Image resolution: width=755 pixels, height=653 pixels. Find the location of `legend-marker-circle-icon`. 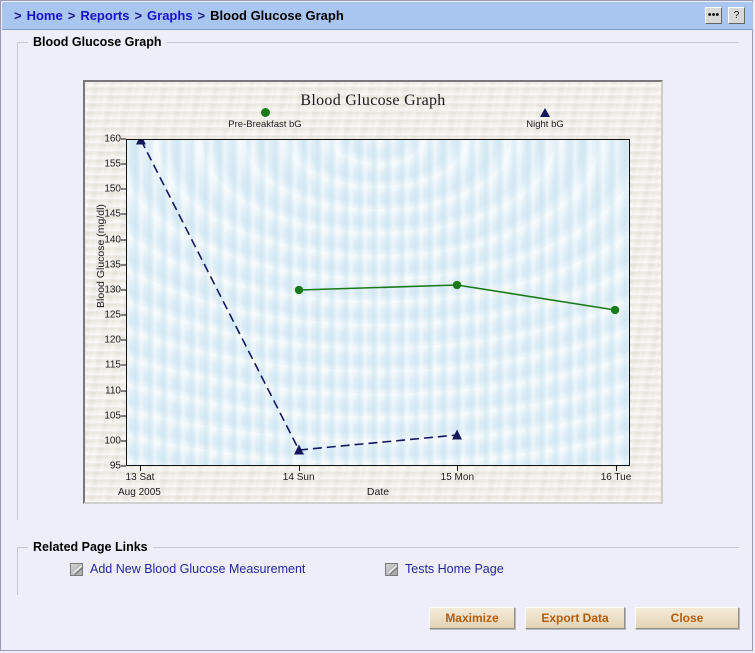

legend-marker-circle-icon is located at coordinates (265, 112).